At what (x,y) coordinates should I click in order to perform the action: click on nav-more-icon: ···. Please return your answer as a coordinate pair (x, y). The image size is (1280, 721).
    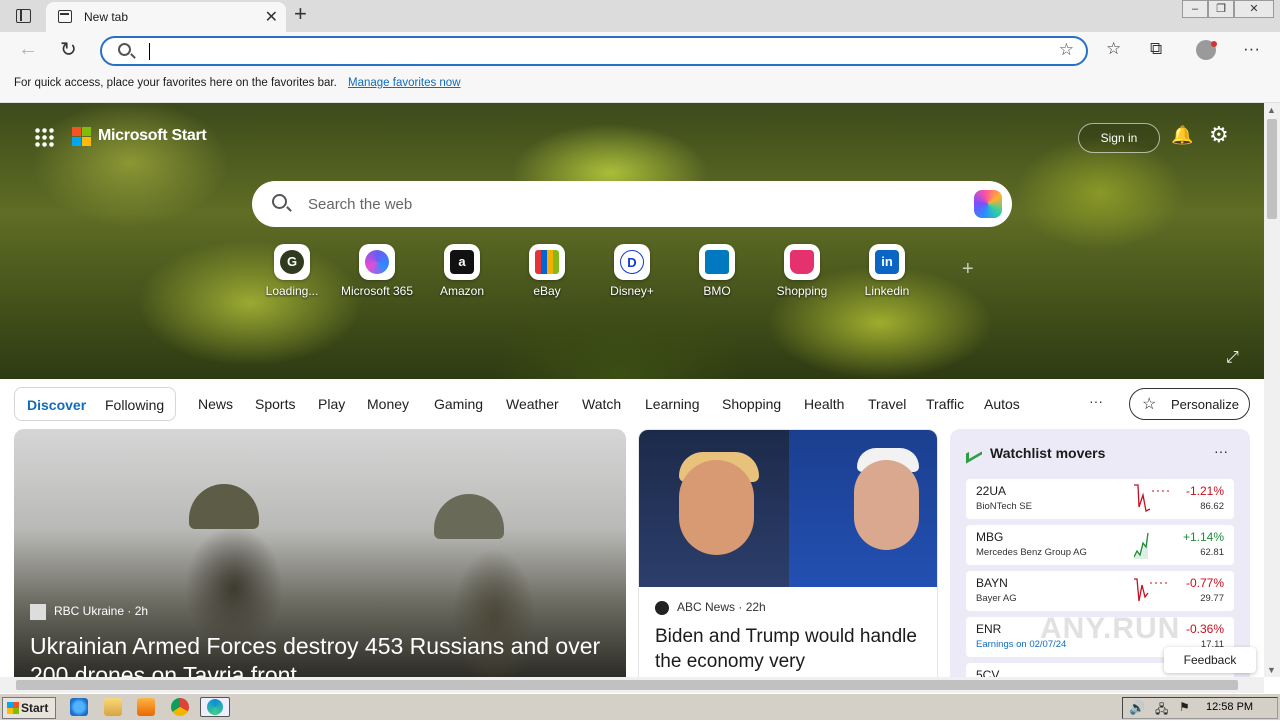
    Looking at the image, I should click on (1096, 401).